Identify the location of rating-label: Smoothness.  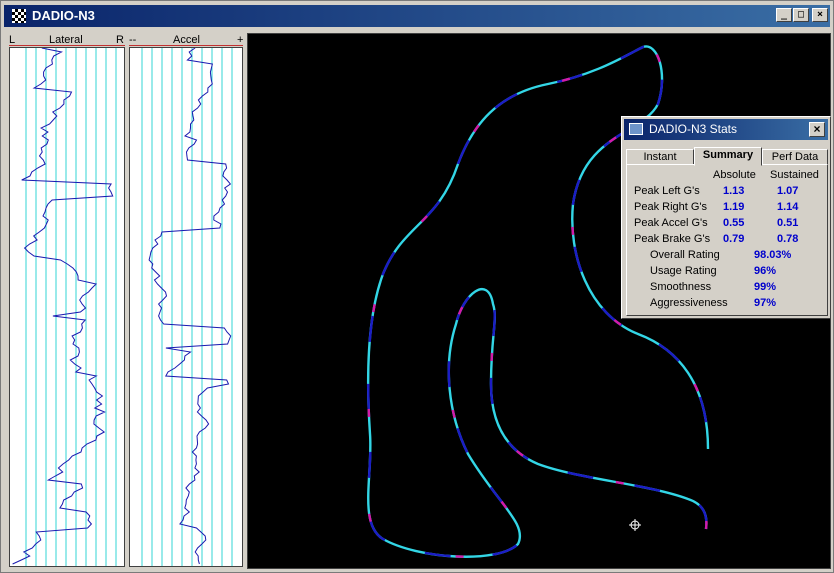
(681, 287).